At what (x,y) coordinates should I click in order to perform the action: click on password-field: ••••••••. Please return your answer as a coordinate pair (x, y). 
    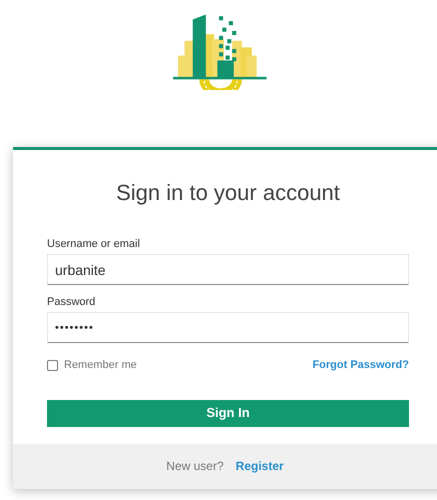
    Looking at the image, I should click on (228, 327).